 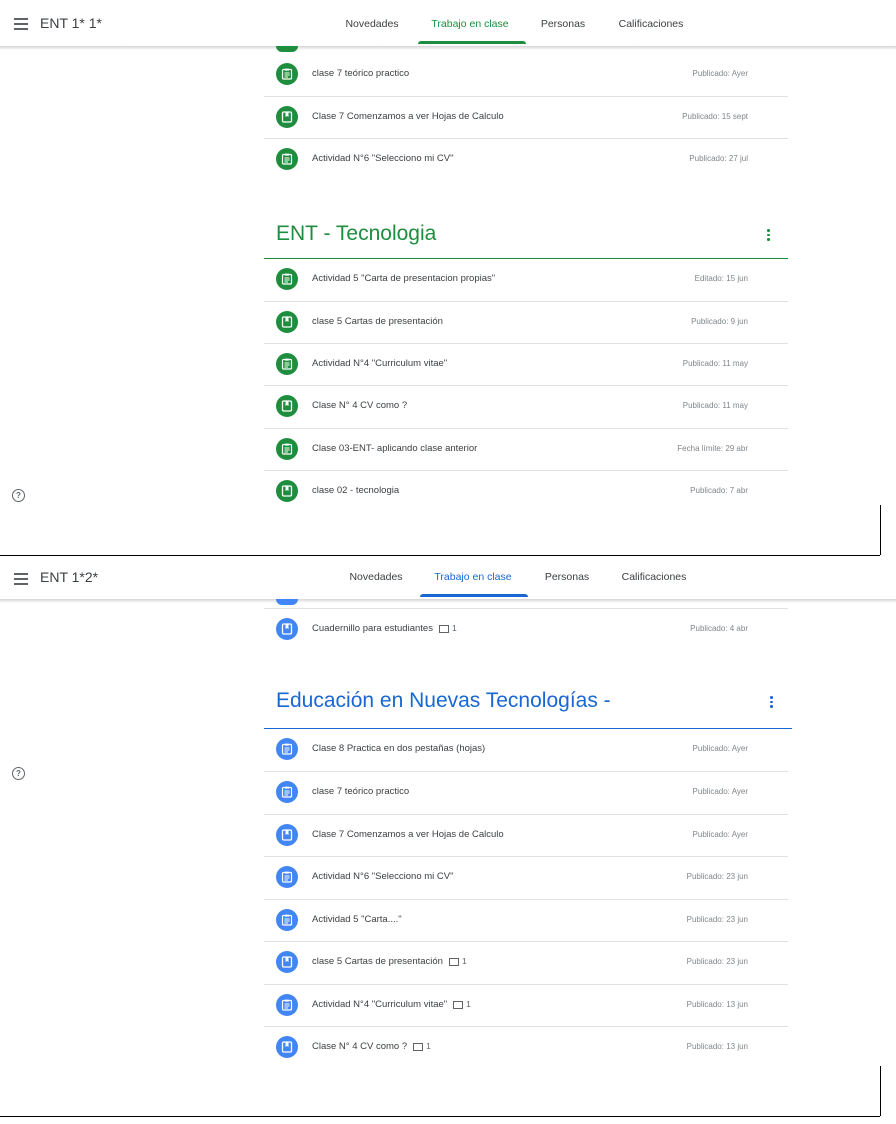 I want to click on topic-title: ENT - Tecnologia, so click(x=356, y=233).